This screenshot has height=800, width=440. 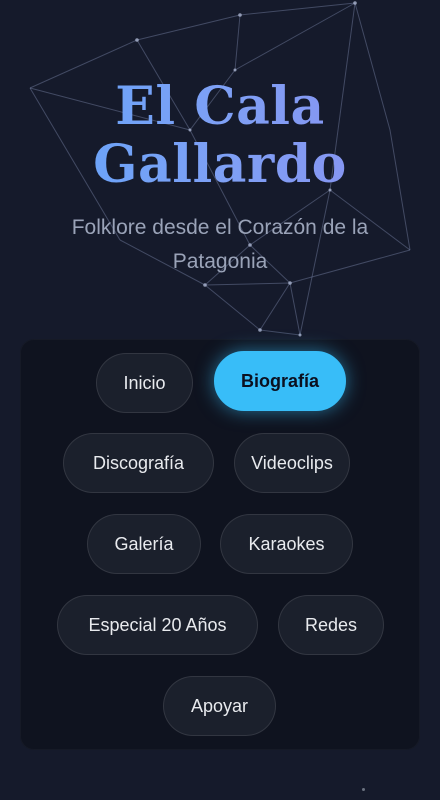 What do you see at coordinates (292, 463) in the screenshot?
I see `nav-button-videoclips: Videoclips` at bounding box center [292, 463].